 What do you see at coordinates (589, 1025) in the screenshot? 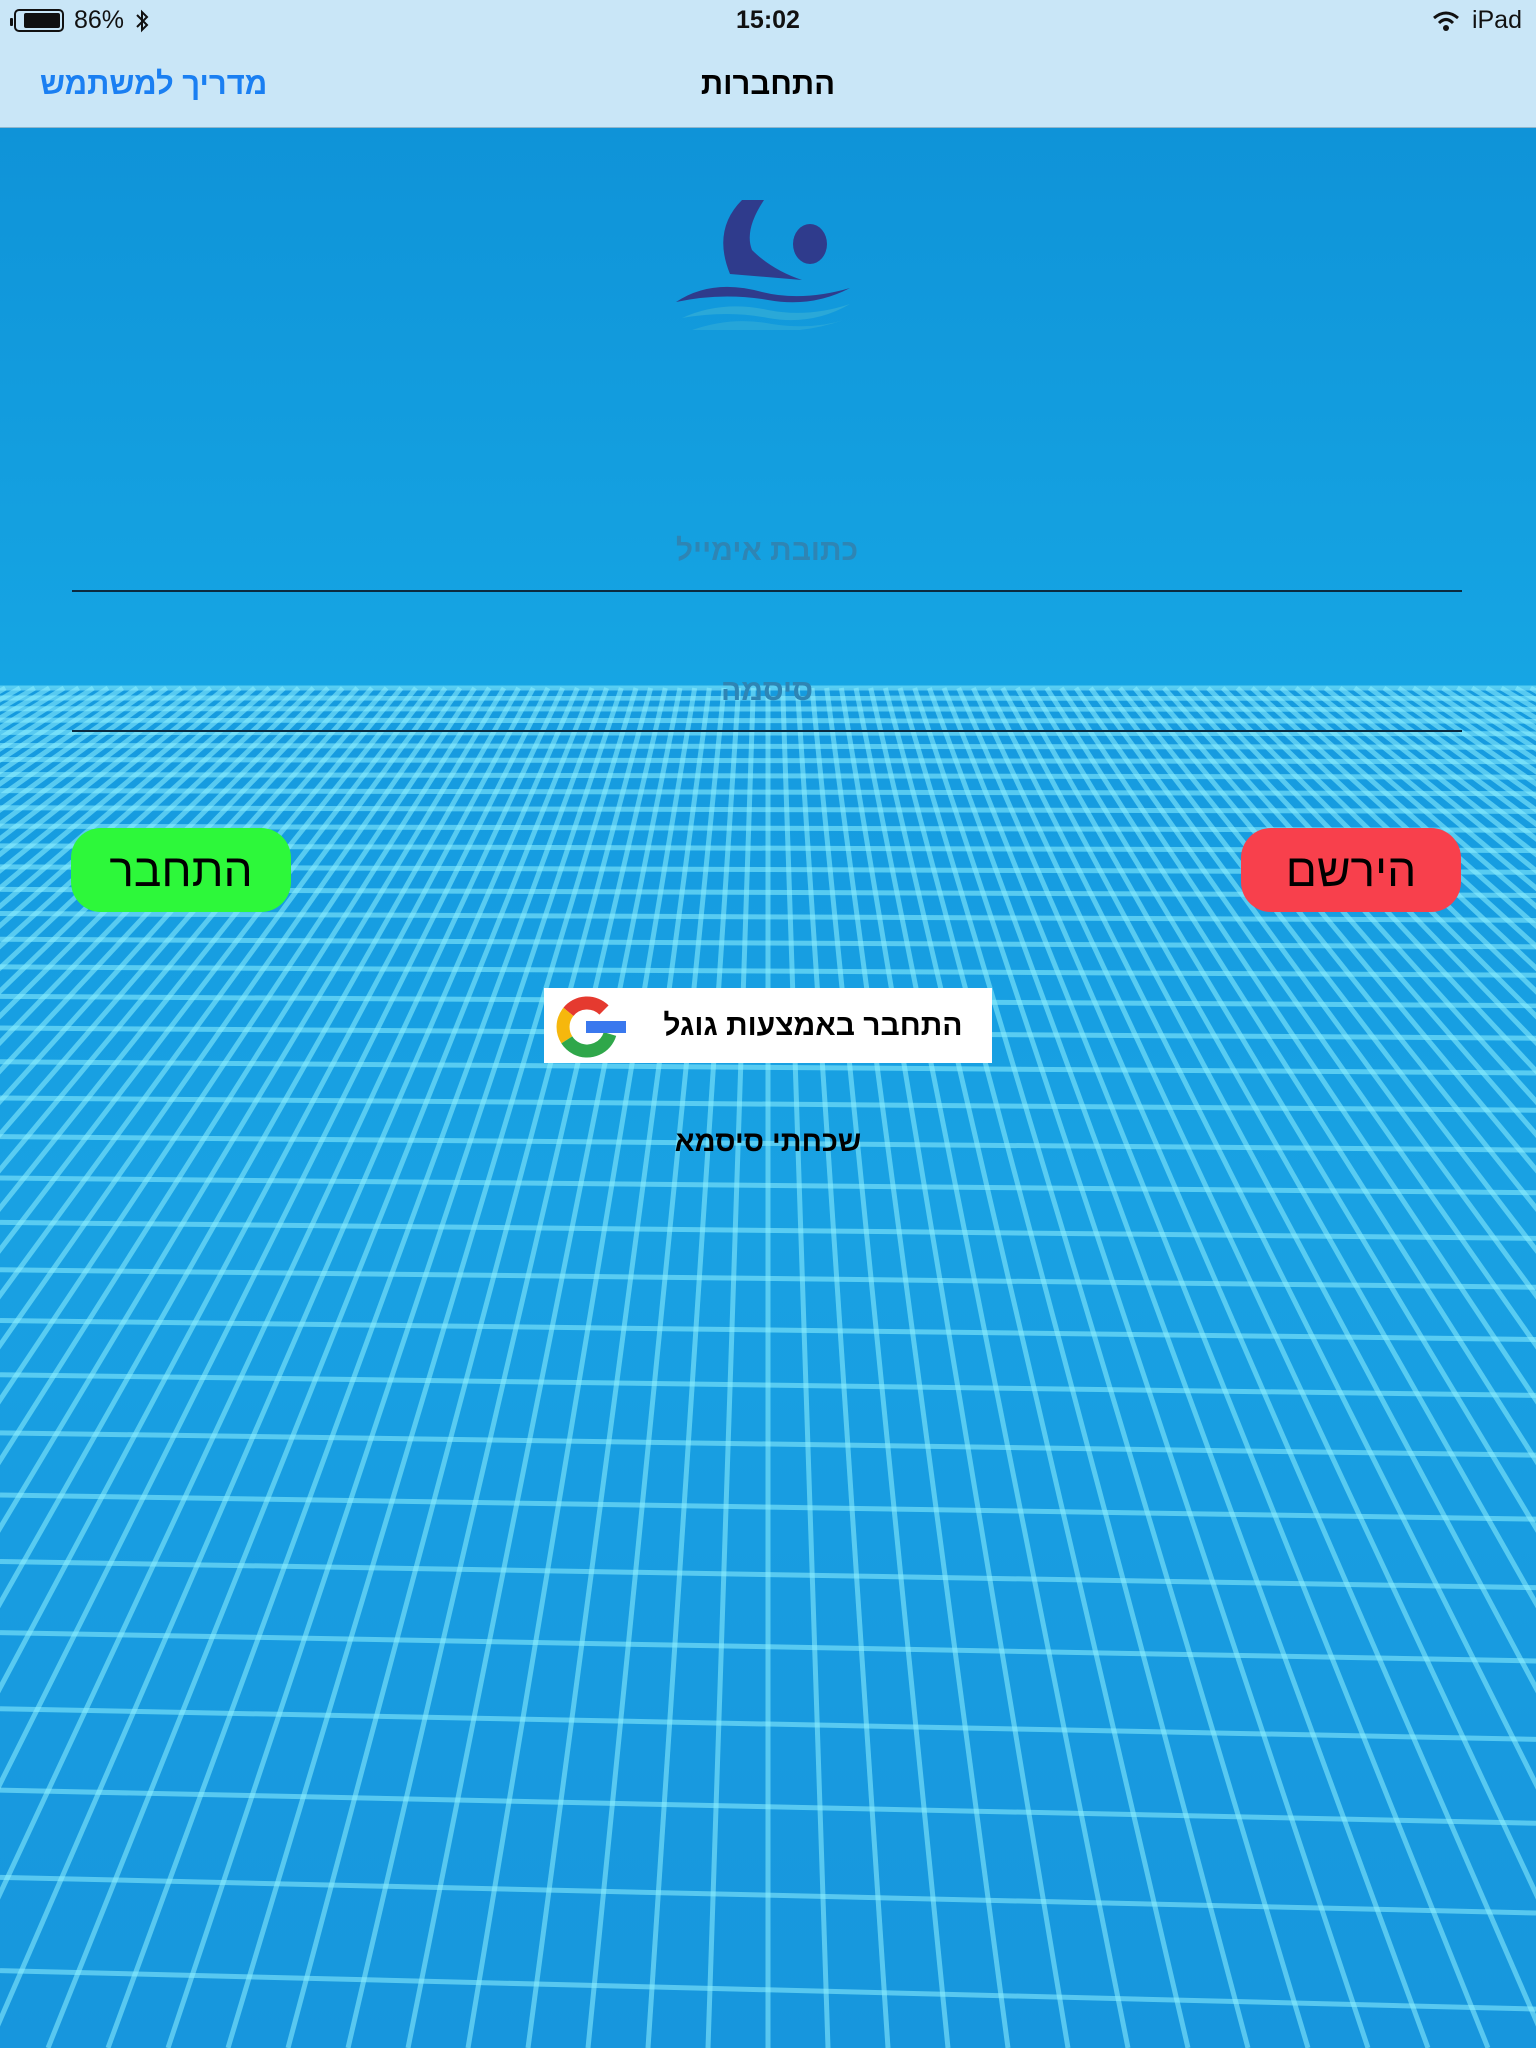
I see `google-g-icon` at bounding box center [589, 1025].